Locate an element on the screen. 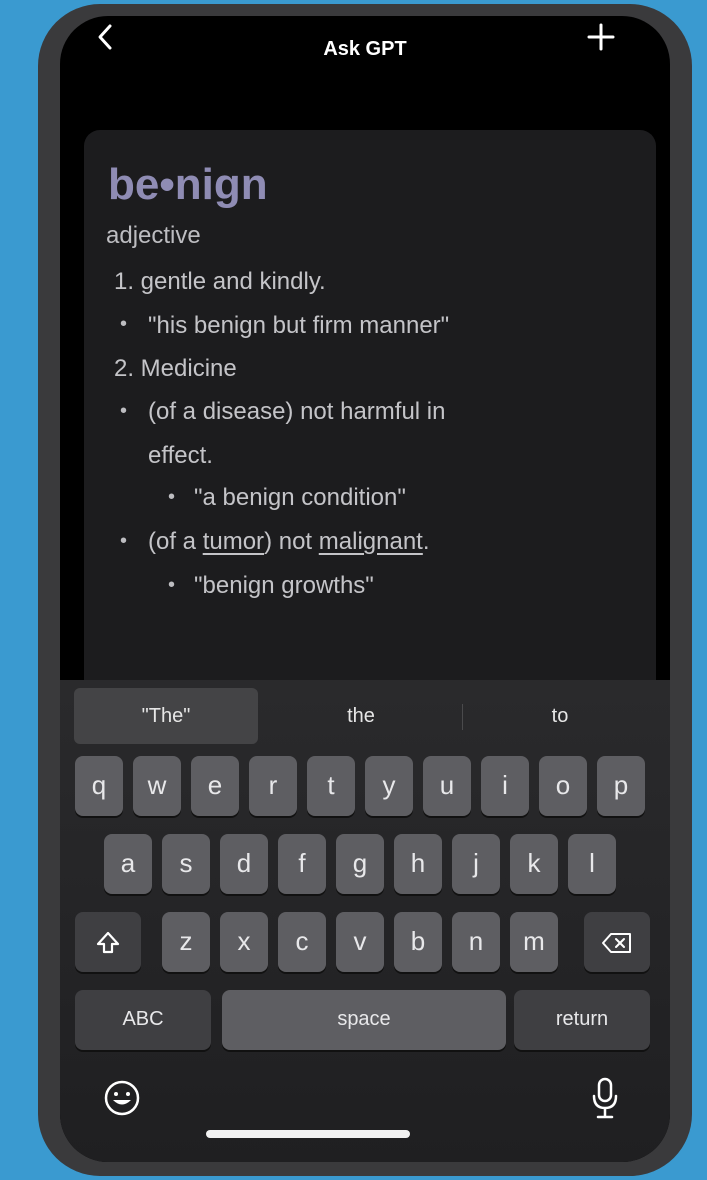  sense-1-example: "his benign but firm manner" is located at coordinates (299, 325).